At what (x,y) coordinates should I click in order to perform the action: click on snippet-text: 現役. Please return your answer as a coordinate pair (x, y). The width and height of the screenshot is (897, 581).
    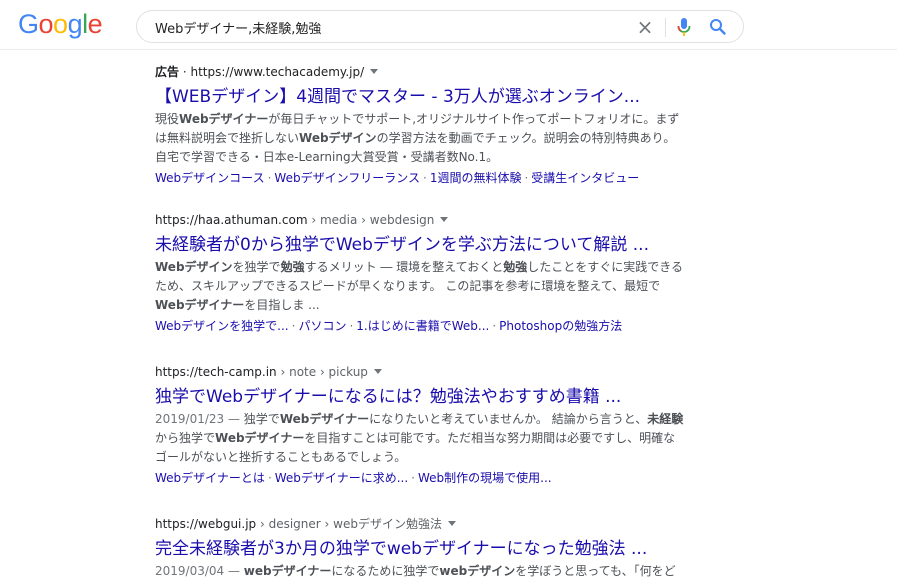
    Looking at the image, I should click on (167, 119).